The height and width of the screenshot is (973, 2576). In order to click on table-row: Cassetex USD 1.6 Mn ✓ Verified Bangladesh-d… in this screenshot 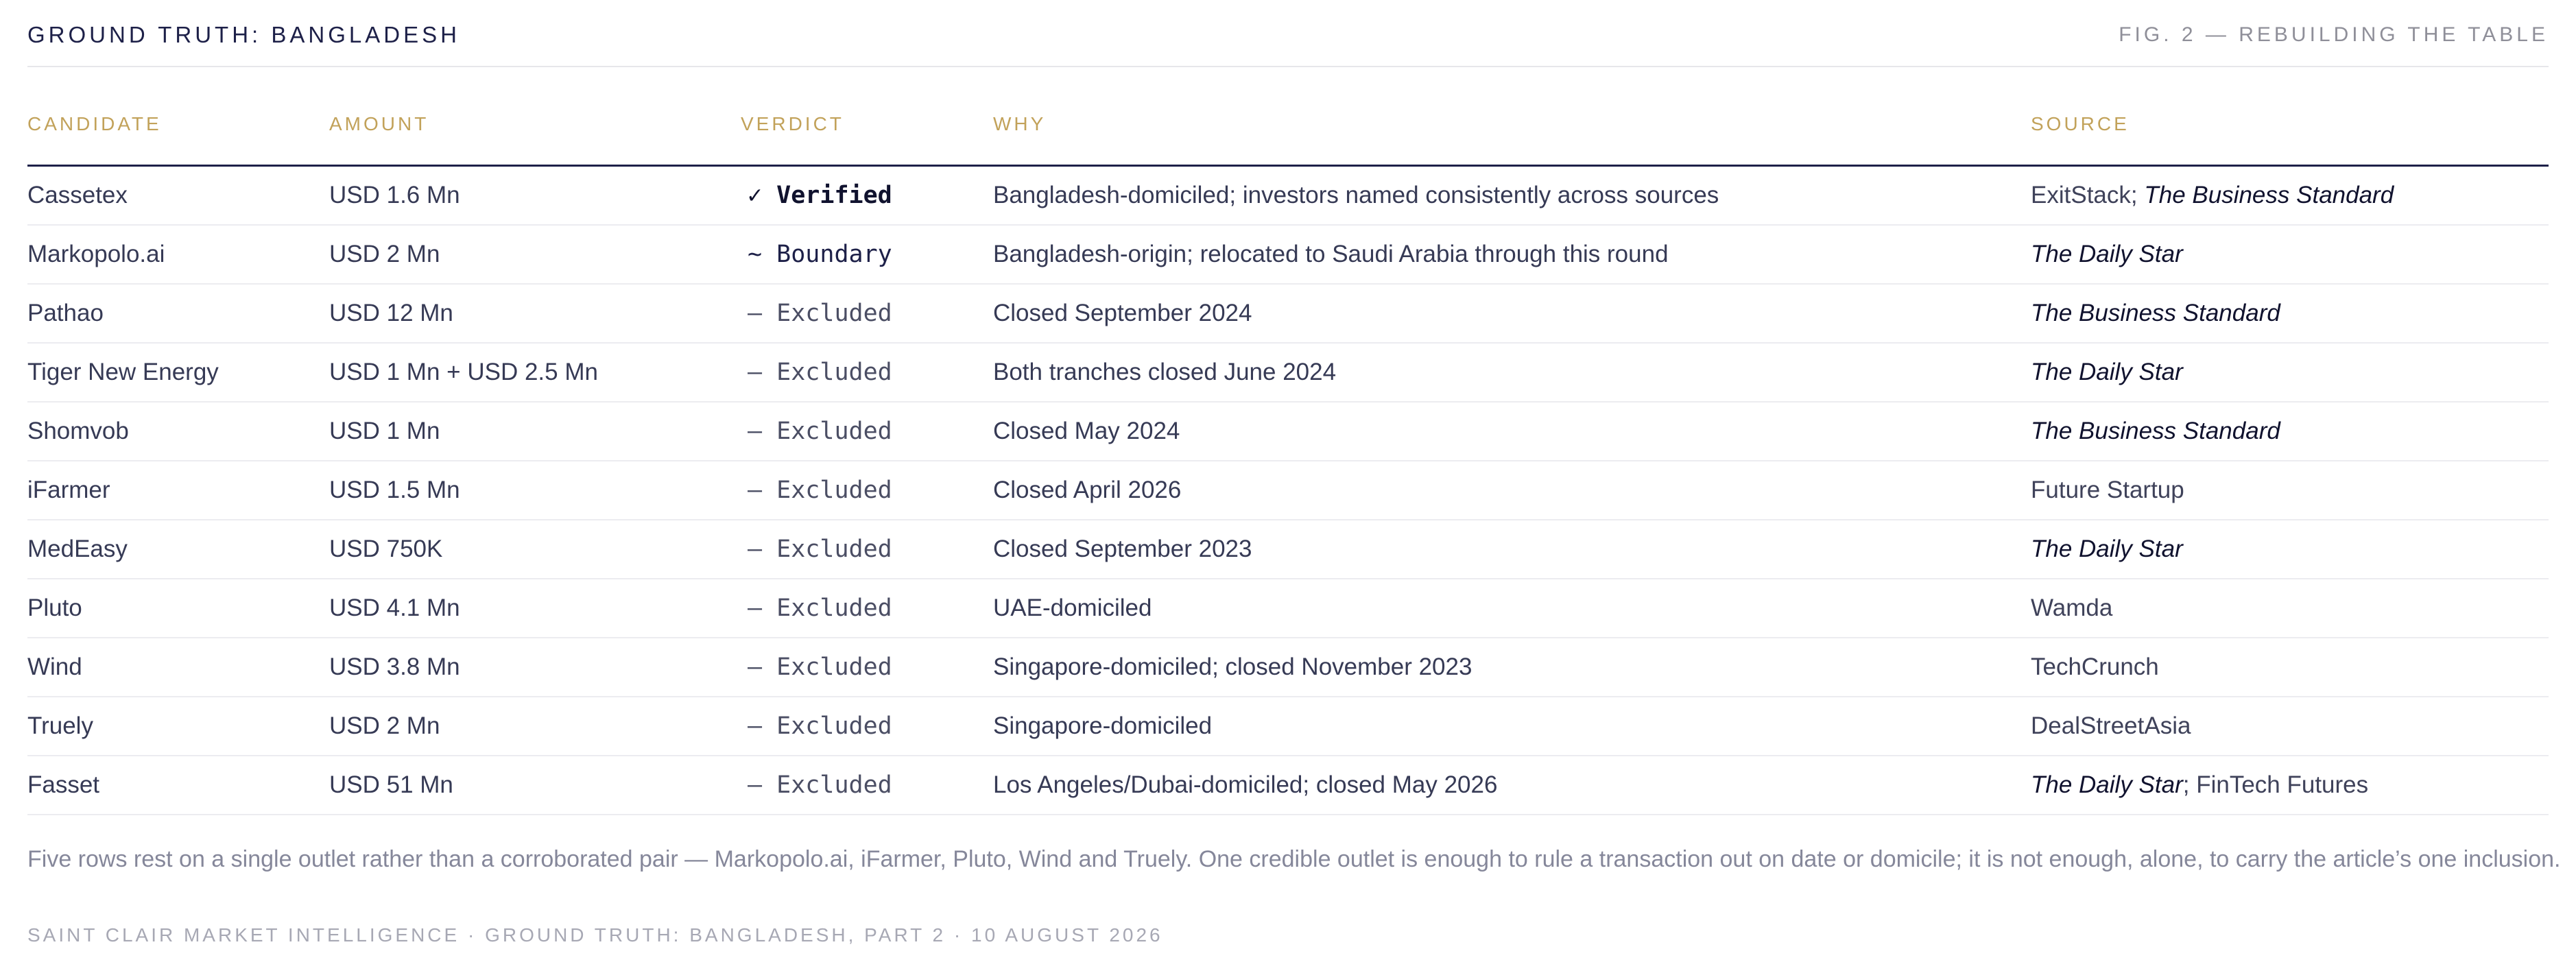, I will do `click(1288, 195)`.